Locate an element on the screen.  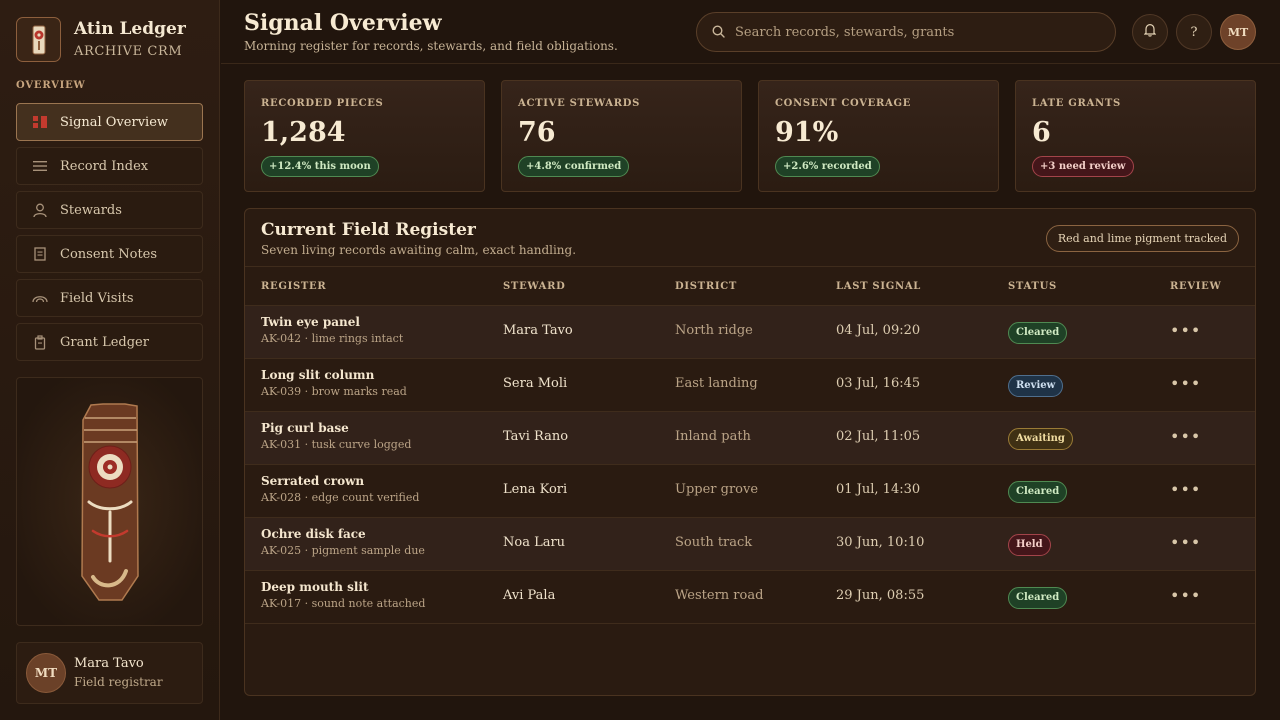
stat-label: LATE GRANTS is located at coordinates (1076, 103).